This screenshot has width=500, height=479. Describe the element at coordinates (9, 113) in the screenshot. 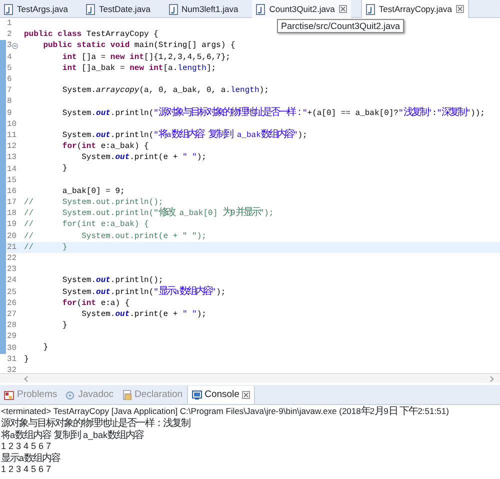

I see `line-number: 9` at that location.